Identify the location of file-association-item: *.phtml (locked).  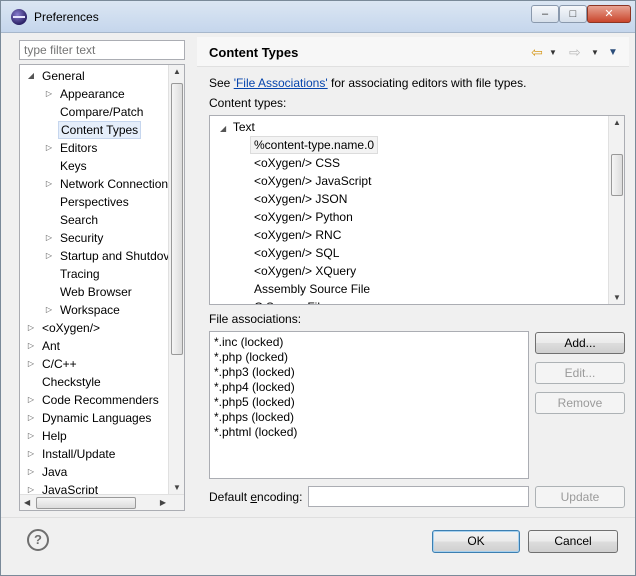
(255, 432).